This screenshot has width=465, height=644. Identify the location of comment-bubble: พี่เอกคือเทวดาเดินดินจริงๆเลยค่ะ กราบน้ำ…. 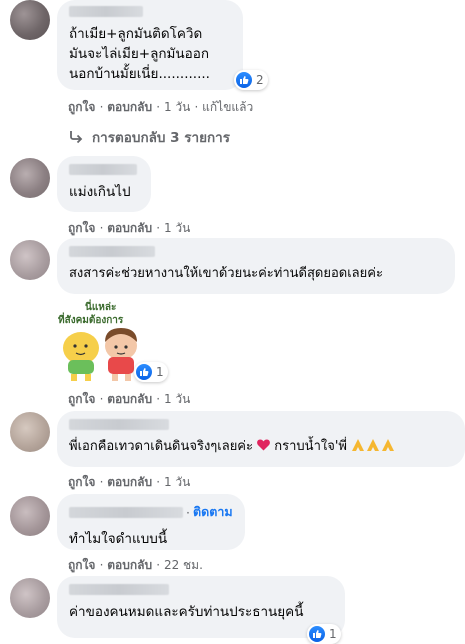
(261, 439).